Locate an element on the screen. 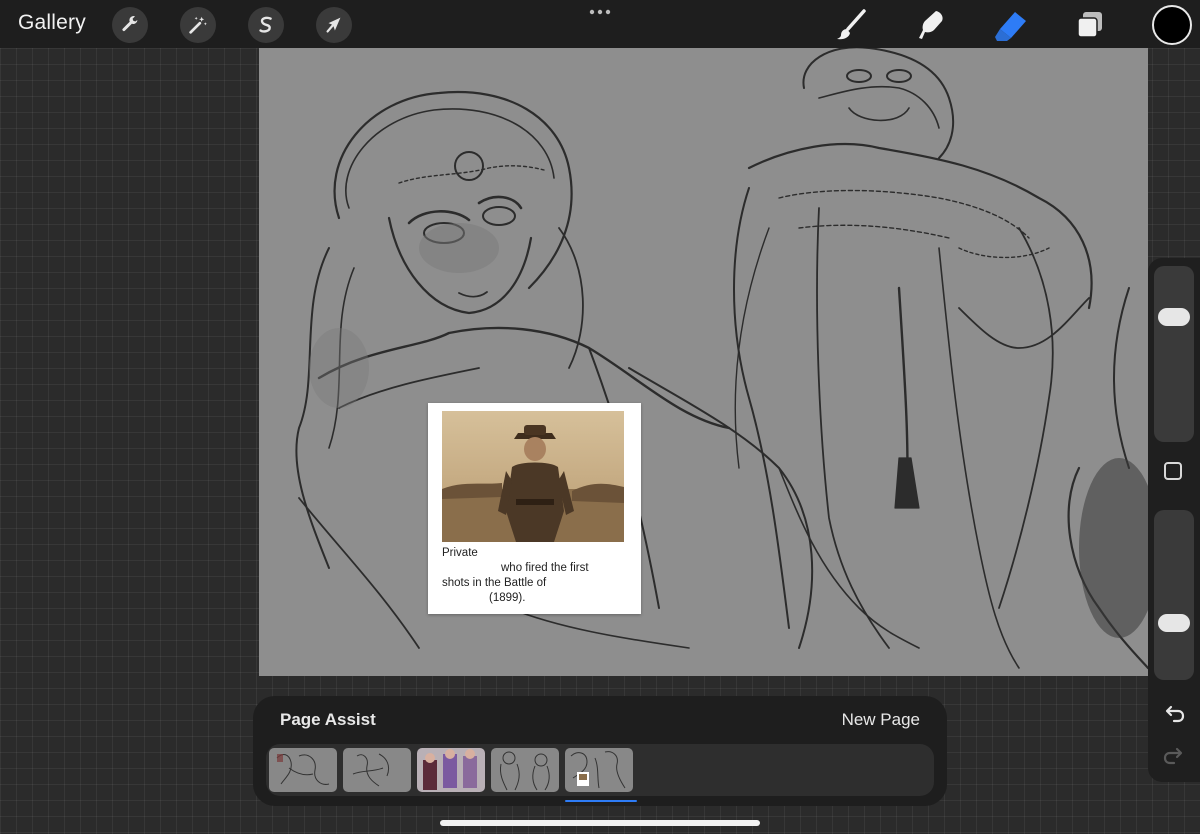  adjustments-button is located at coordinates (198, 25).